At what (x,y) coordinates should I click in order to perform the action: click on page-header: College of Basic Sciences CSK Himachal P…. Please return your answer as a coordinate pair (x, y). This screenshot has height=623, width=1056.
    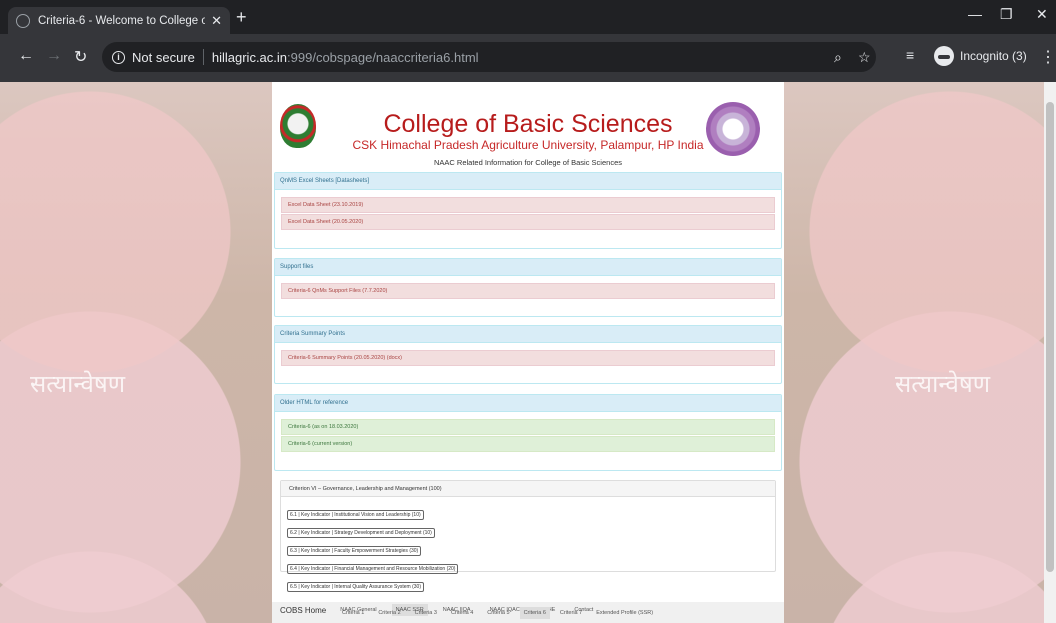
    Looking at the image, I should click on (528, 130).